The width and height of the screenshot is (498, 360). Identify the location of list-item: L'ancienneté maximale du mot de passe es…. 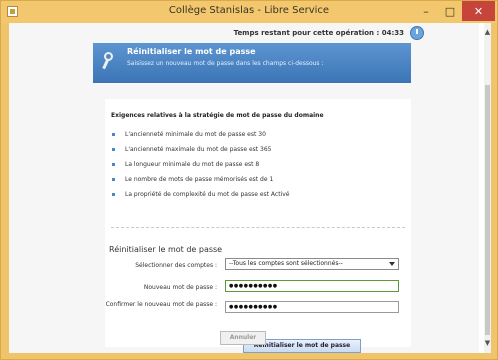
(256, 149).